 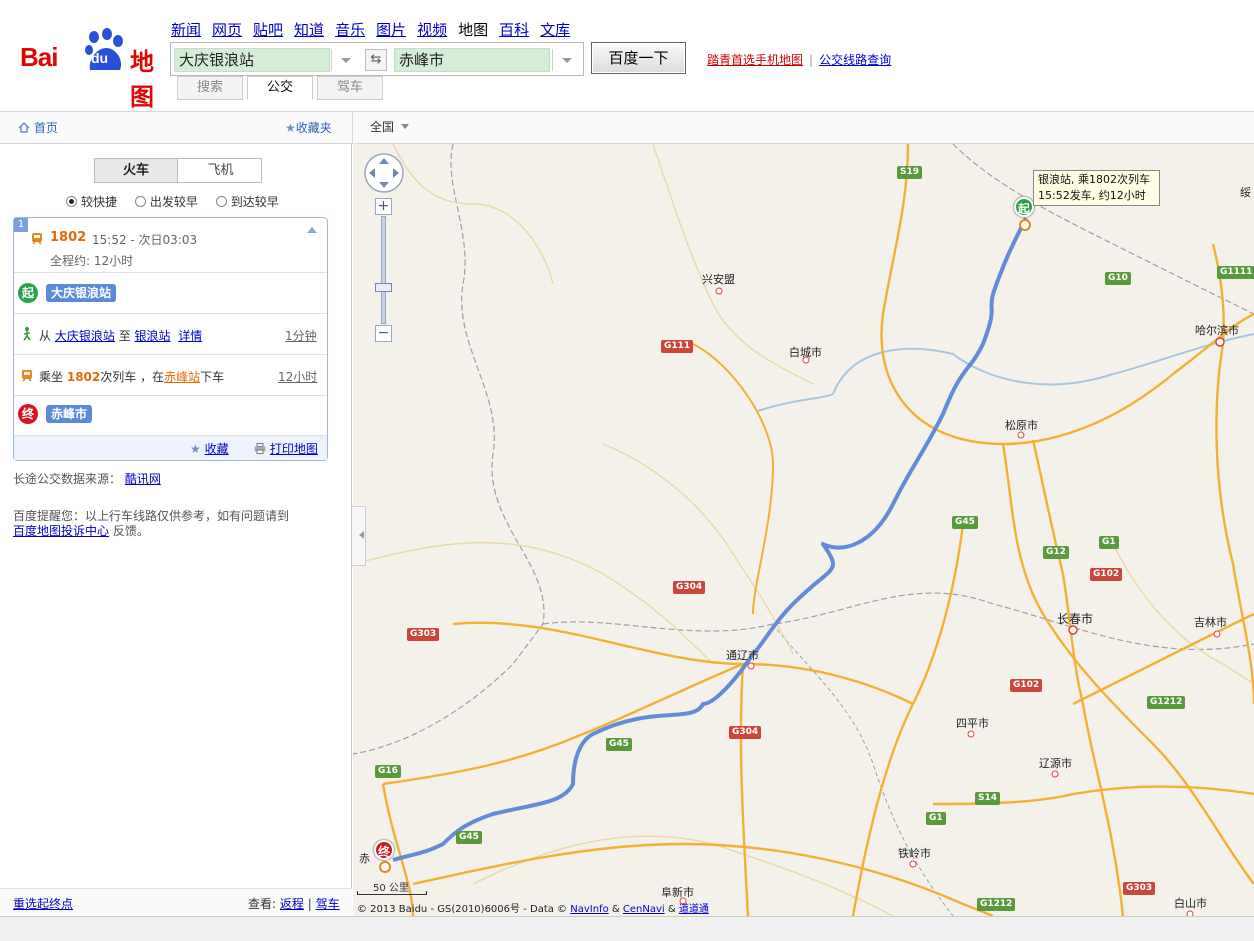 I want to click on nav-news: 新闻, so click(x=186, y=30).